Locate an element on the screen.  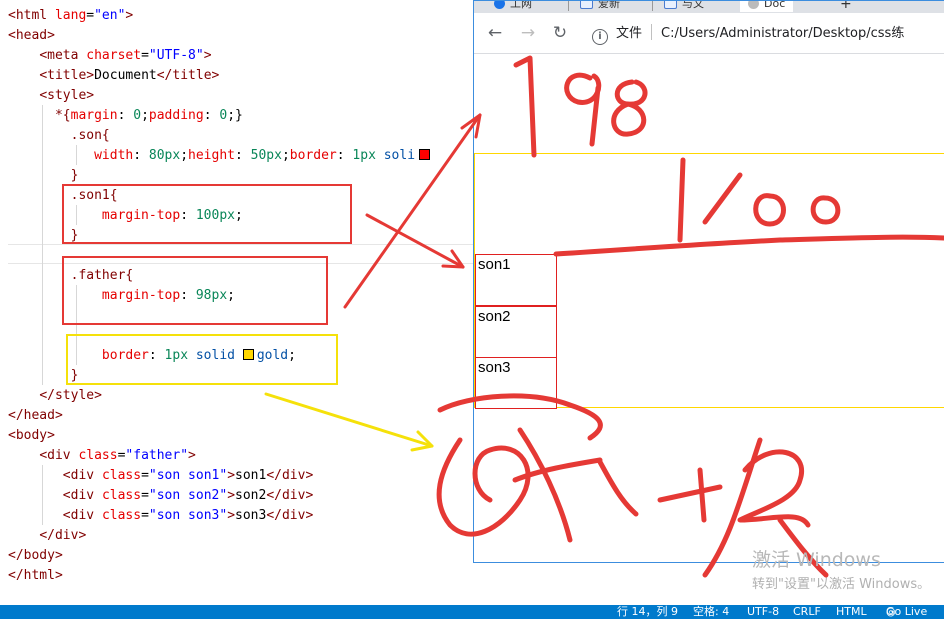
activation-watermark: 激活 Windows 转到"设置"以激活 Windows。 is located at coordinates (841, 568).